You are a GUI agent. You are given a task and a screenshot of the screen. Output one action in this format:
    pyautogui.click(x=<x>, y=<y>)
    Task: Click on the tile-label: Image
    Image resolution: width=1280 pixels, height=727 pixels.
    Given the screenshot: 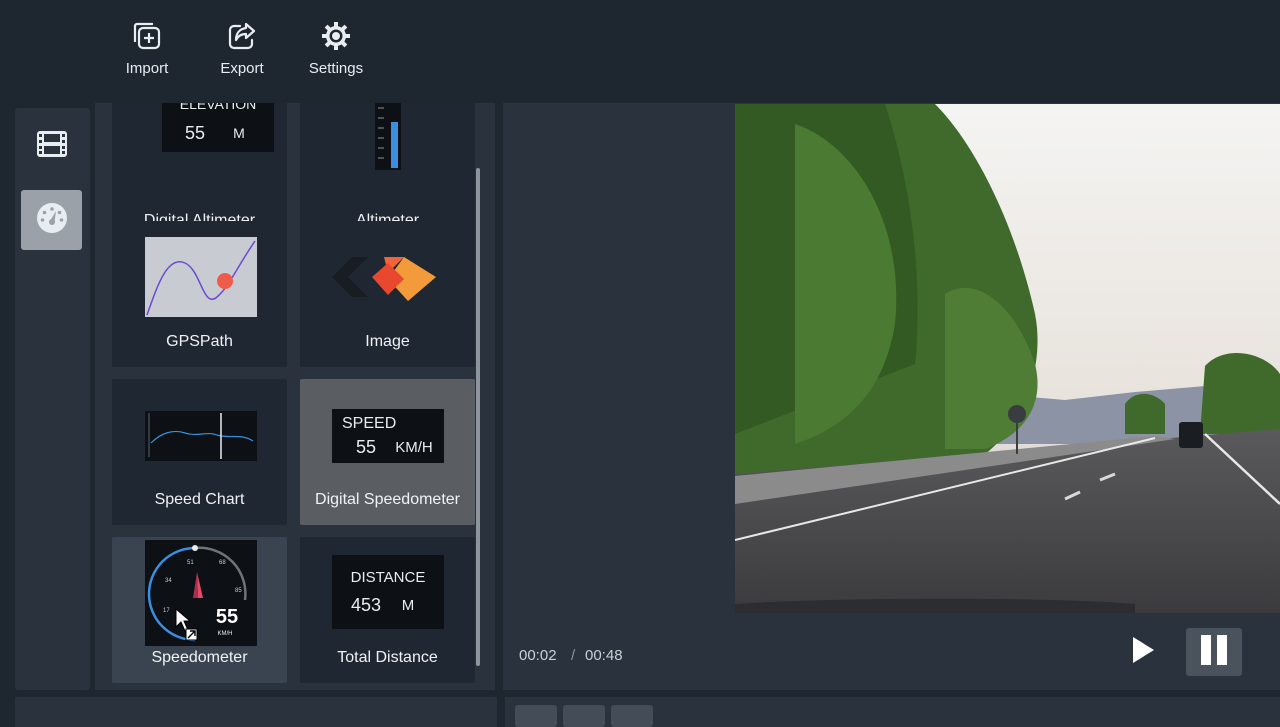 What is the action you would take?
    pyautogui.click(x=387, y=341)
    